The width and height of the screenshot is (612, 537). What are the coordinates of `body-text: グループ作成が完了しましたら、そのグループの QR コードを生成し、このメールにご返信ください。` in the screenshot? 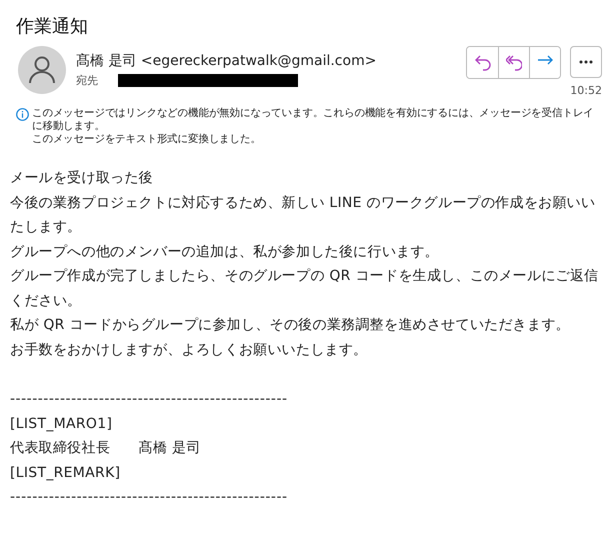 It's located at (305, 288).